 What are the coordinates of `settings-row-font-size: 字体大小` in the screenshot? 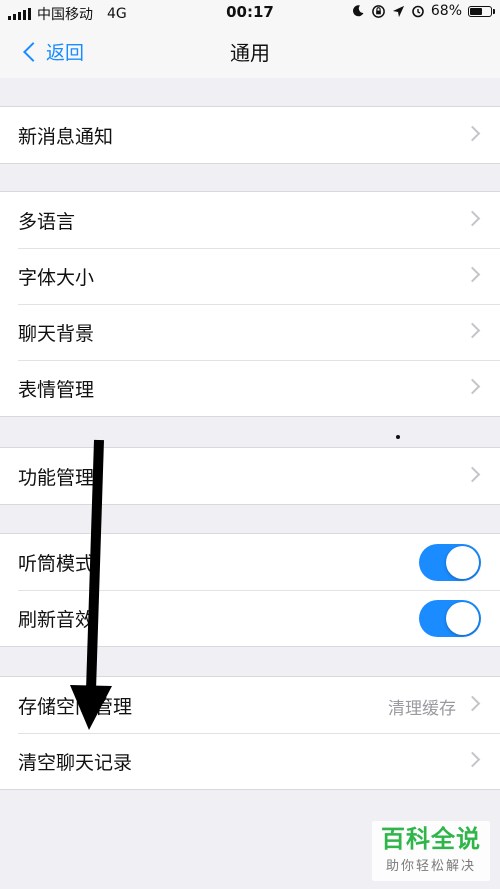 It's located at (250, 276).